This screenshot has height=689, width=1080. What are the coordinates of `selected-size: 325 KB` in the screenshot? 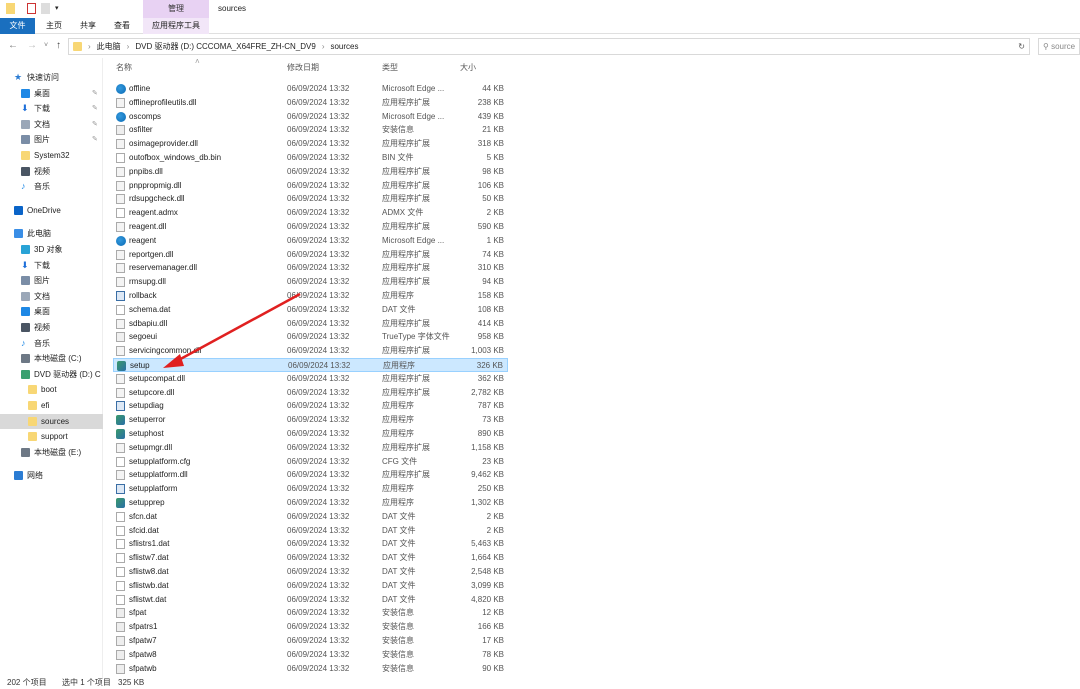 It's located at (131, 682).